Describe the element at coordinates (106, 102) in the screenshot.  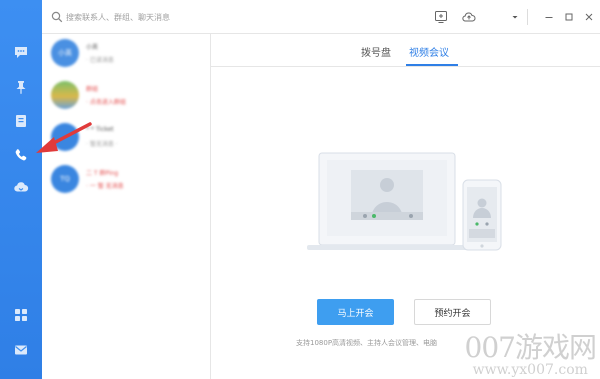
I see `contact-last-message: · 点击进入群组` at that location.